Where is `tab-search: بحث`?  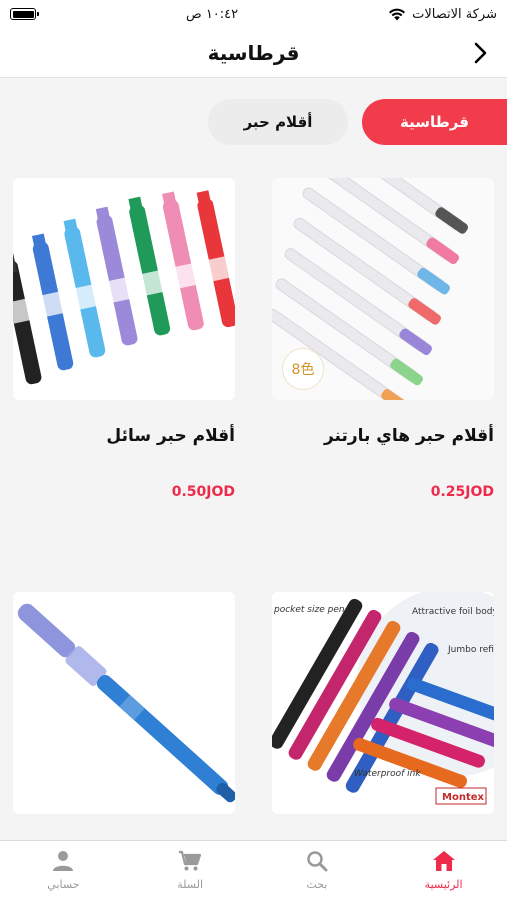
tab-search: بحث is located at coordinates (317, 870).